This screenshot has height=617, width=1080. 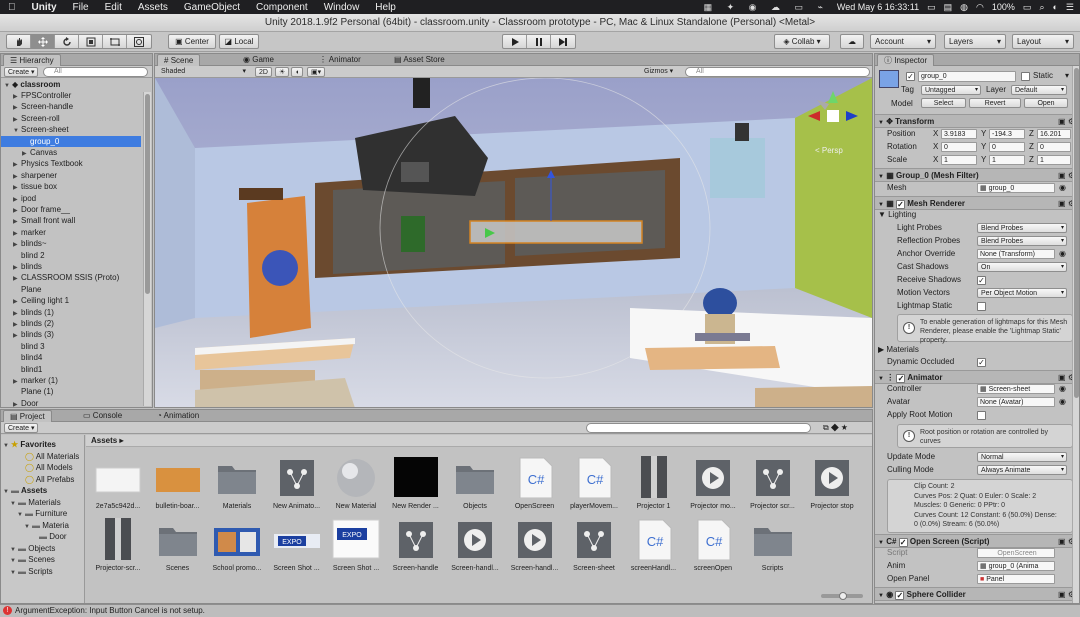 I want to click on project-tree-item: ◯ All Prefabs, so click(x=43, y=479).